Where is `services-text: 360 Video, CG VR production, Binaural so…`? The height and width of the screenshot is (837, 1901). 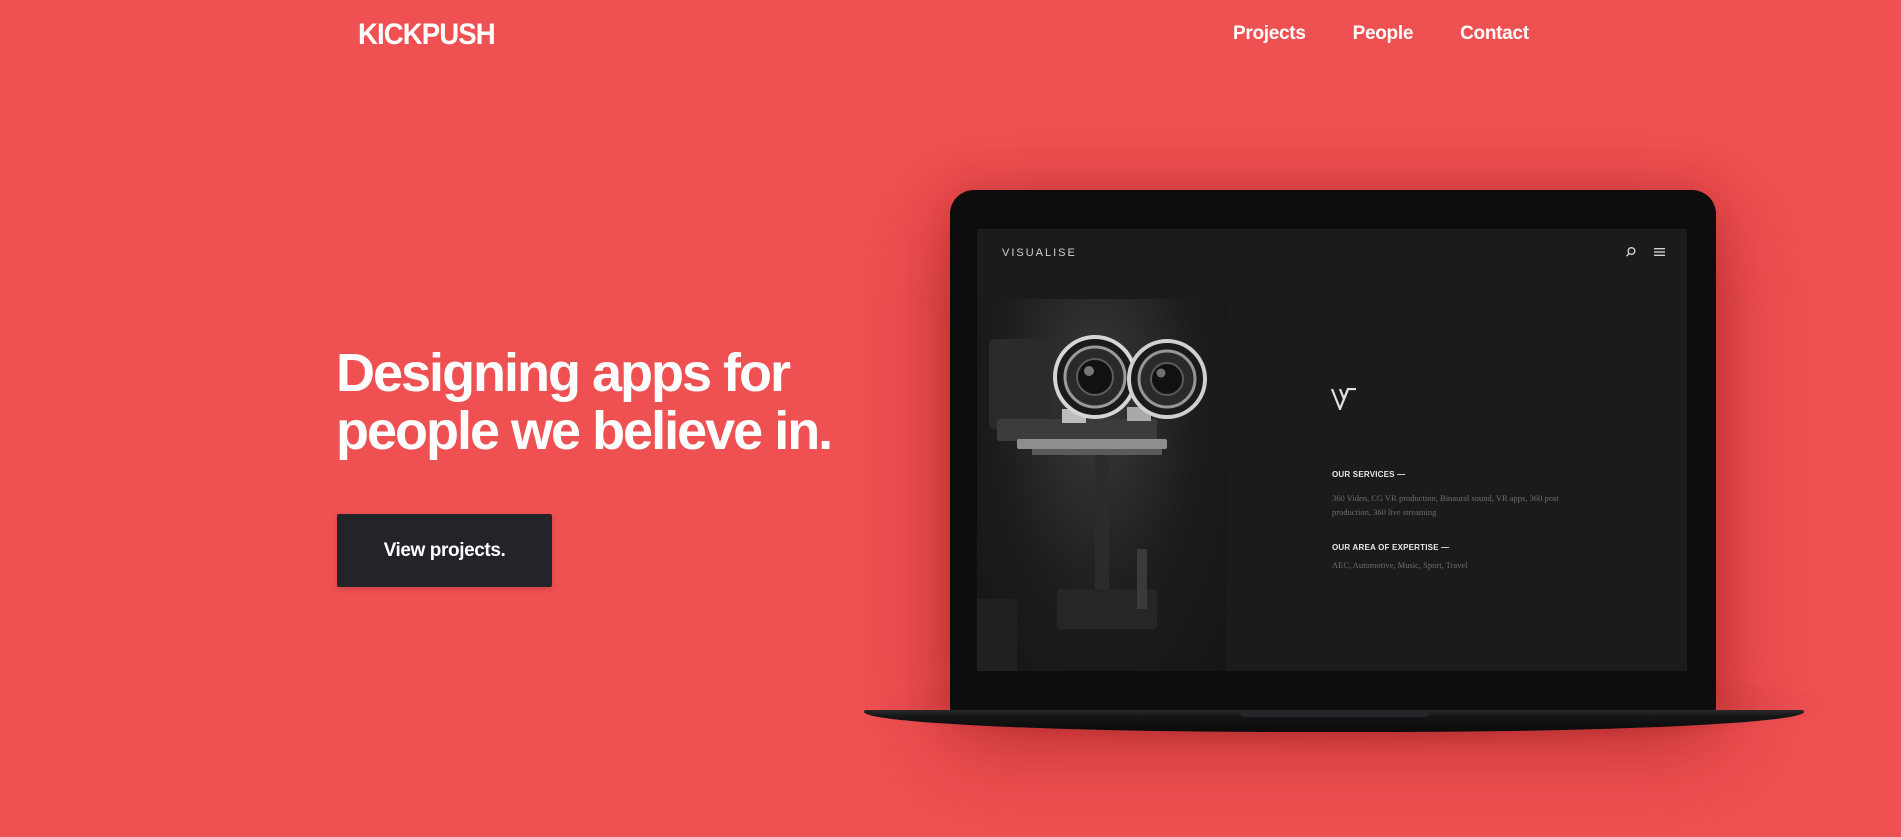 services-text: 360 Video, CG VR production, Binaural so… is located at coordinates (1445, 505).